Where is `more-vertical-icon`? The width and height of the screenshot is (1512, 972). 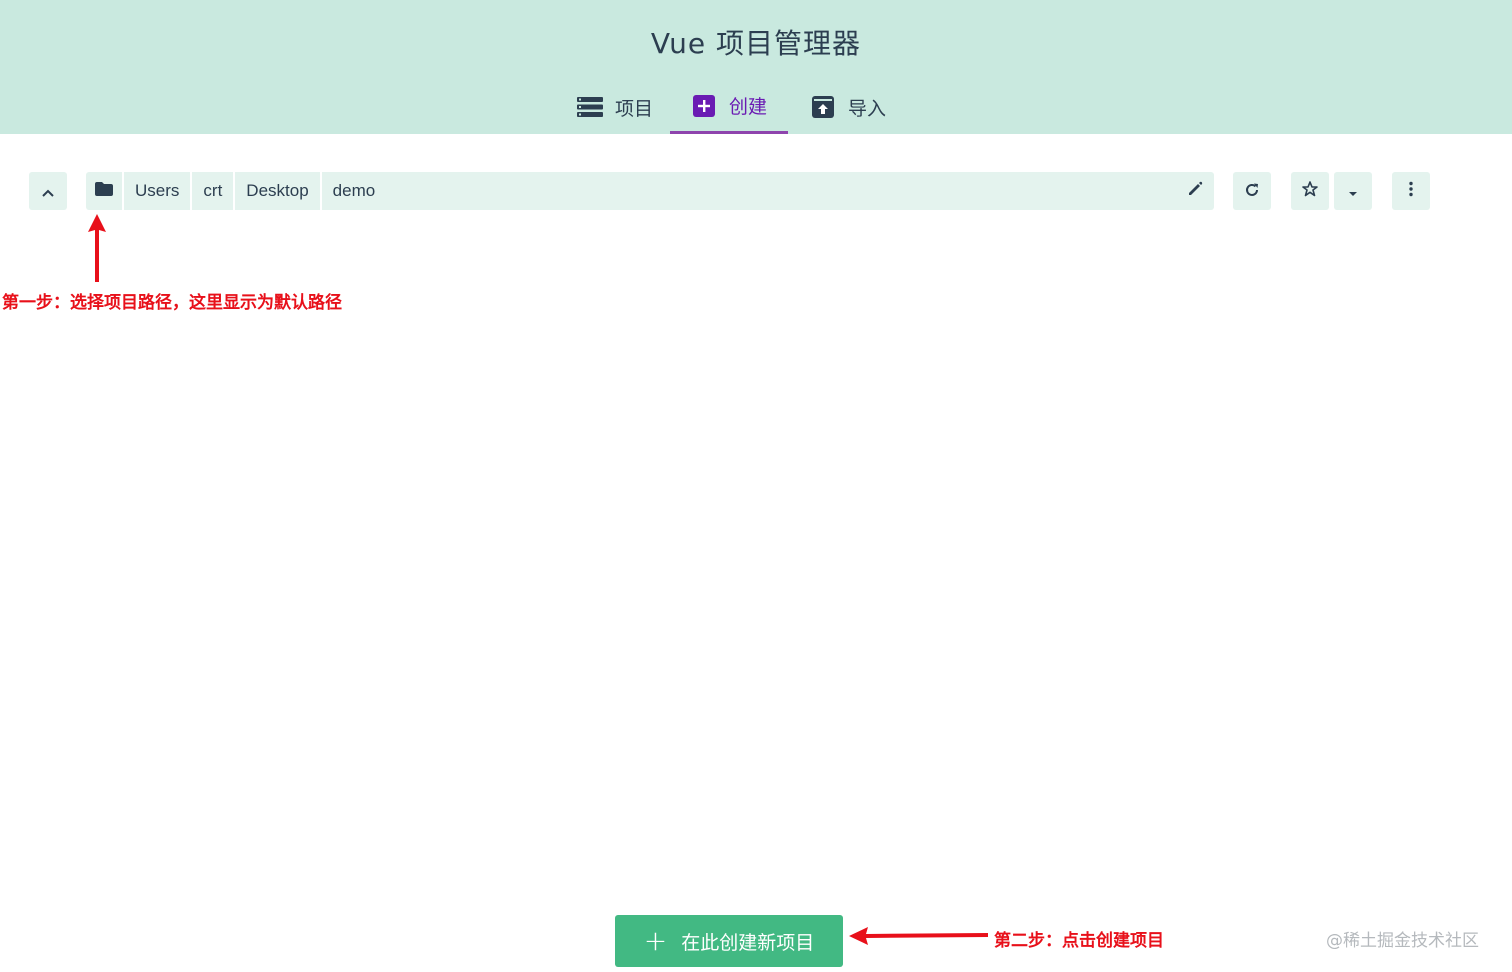
more-vertical-icon is located at coordinates (1411, 191).